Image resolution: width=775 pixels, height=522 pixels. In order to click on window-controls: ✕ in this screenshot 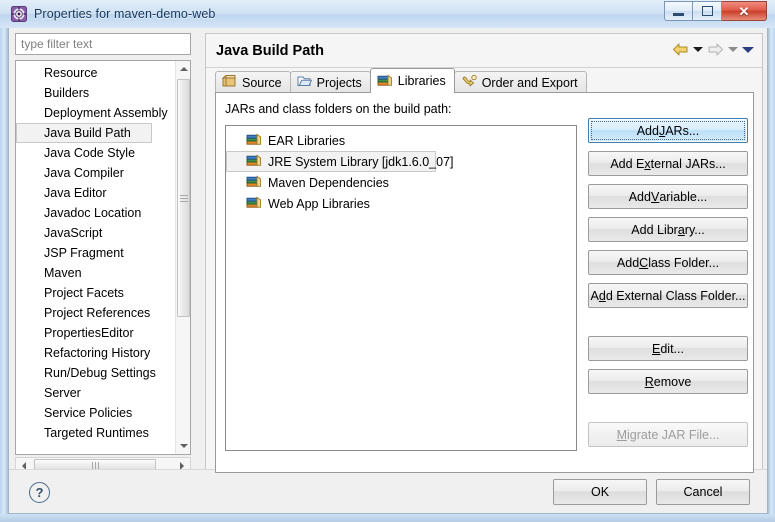, I will do `click(715, 11)`.